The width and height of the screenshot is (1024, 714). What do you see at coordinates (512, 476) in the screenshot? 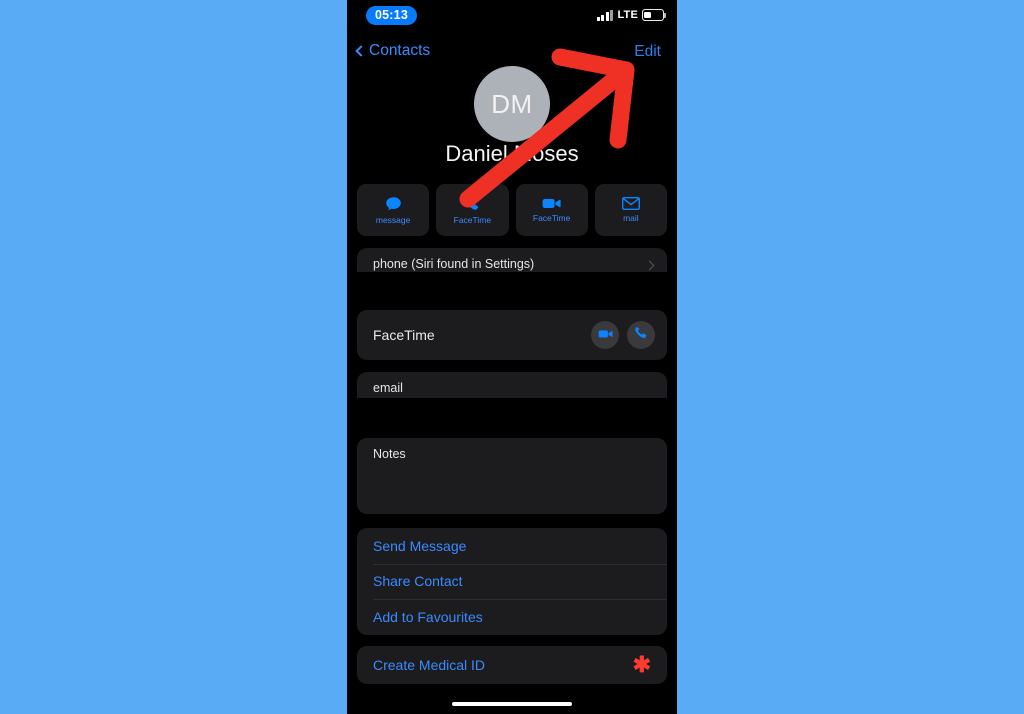
I see `notes-section-card: Notes` at bounding box center [512, 476].